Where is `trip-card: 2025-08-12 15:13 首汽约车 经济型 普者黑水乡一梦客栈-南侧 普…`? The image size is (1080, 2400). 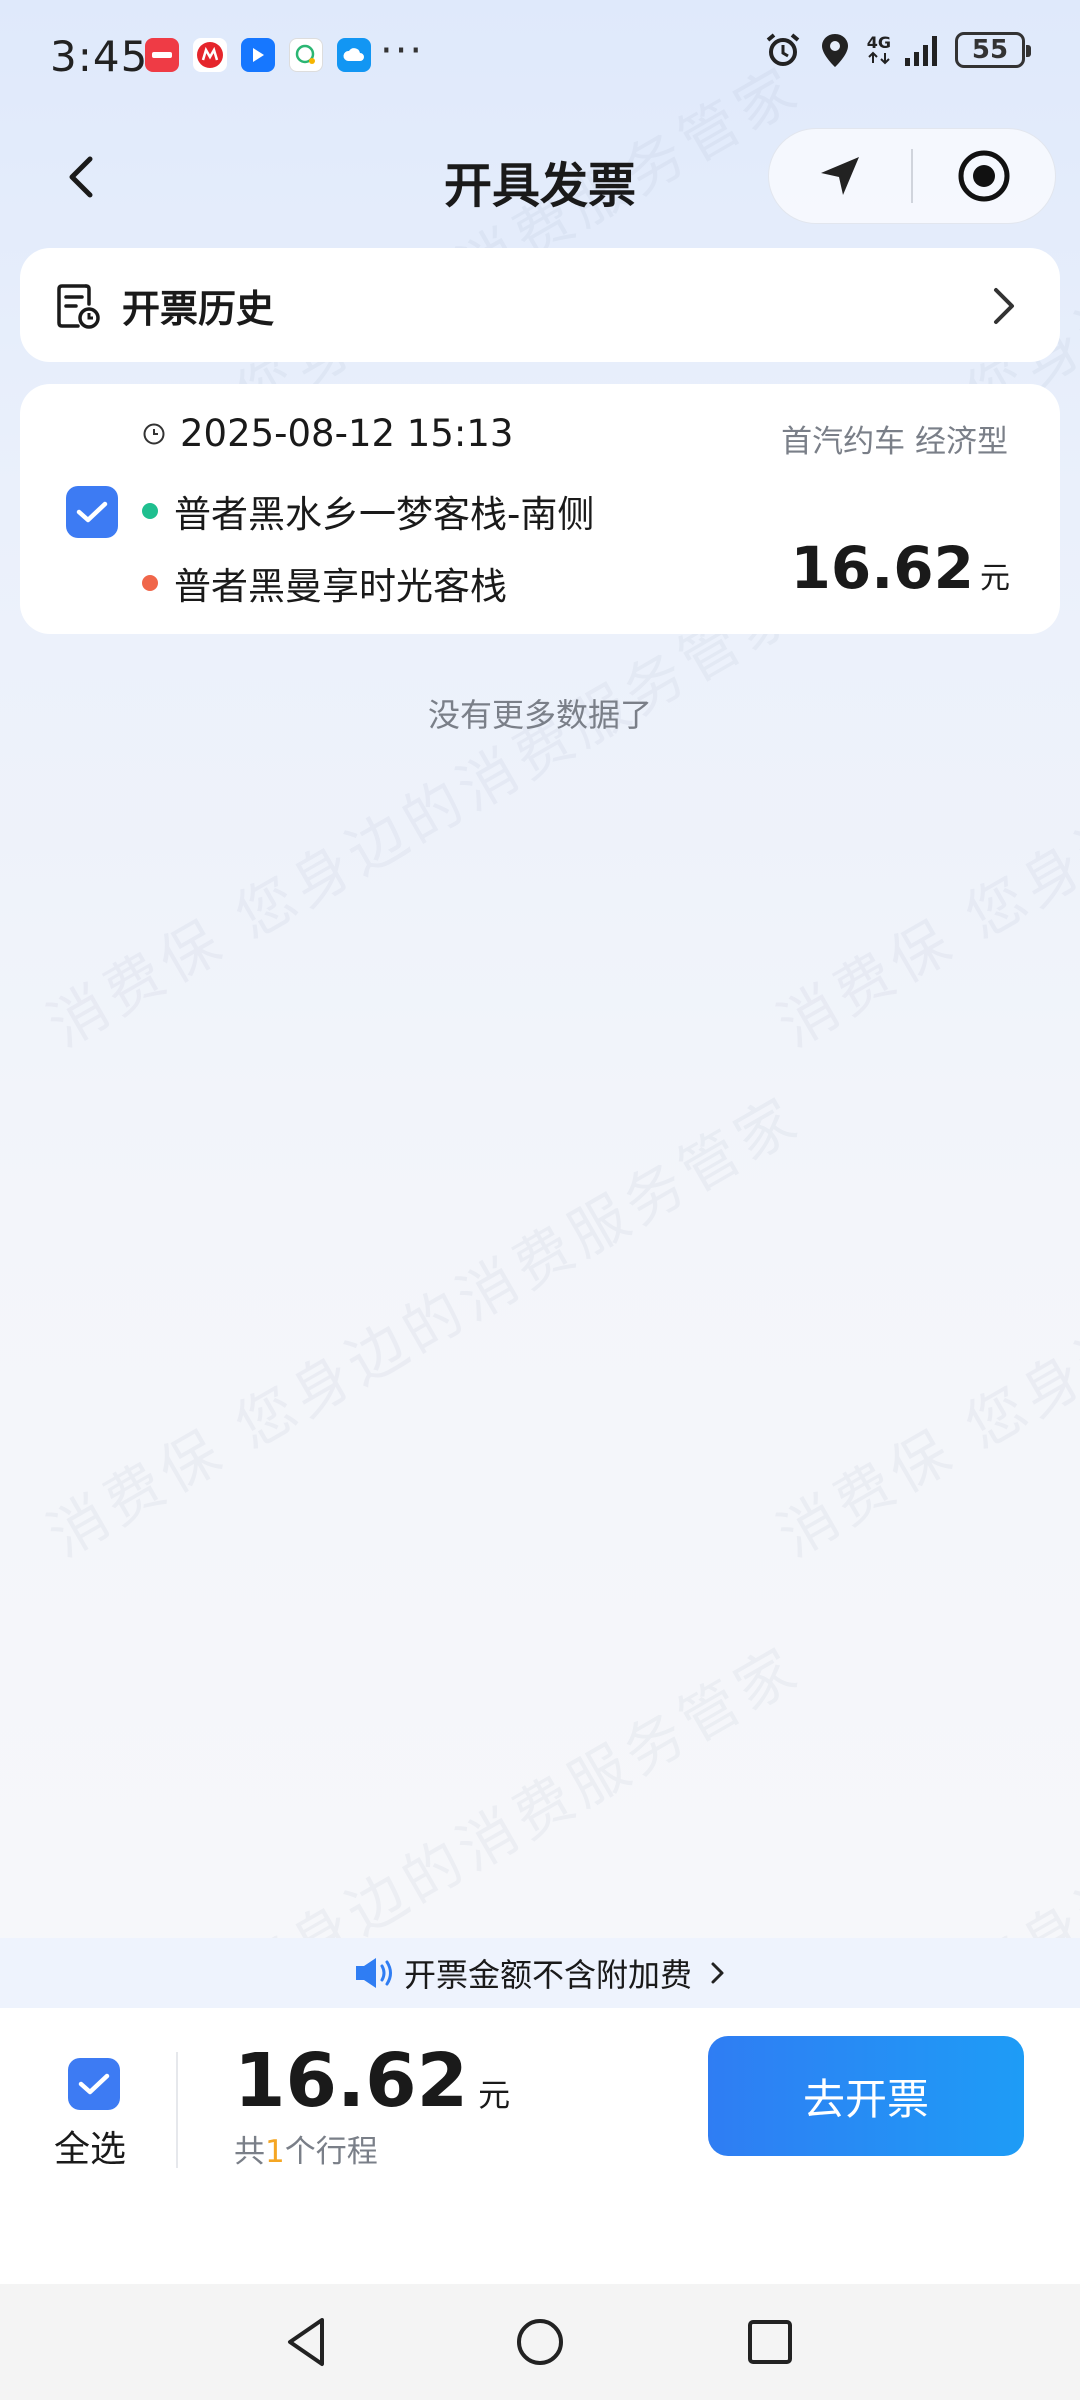 trip-card: 2025-08-12 15:13 首汽约车 经济型 普者黑水乡一梦客栈-南侧 普… is located at coordinates (540, 509).